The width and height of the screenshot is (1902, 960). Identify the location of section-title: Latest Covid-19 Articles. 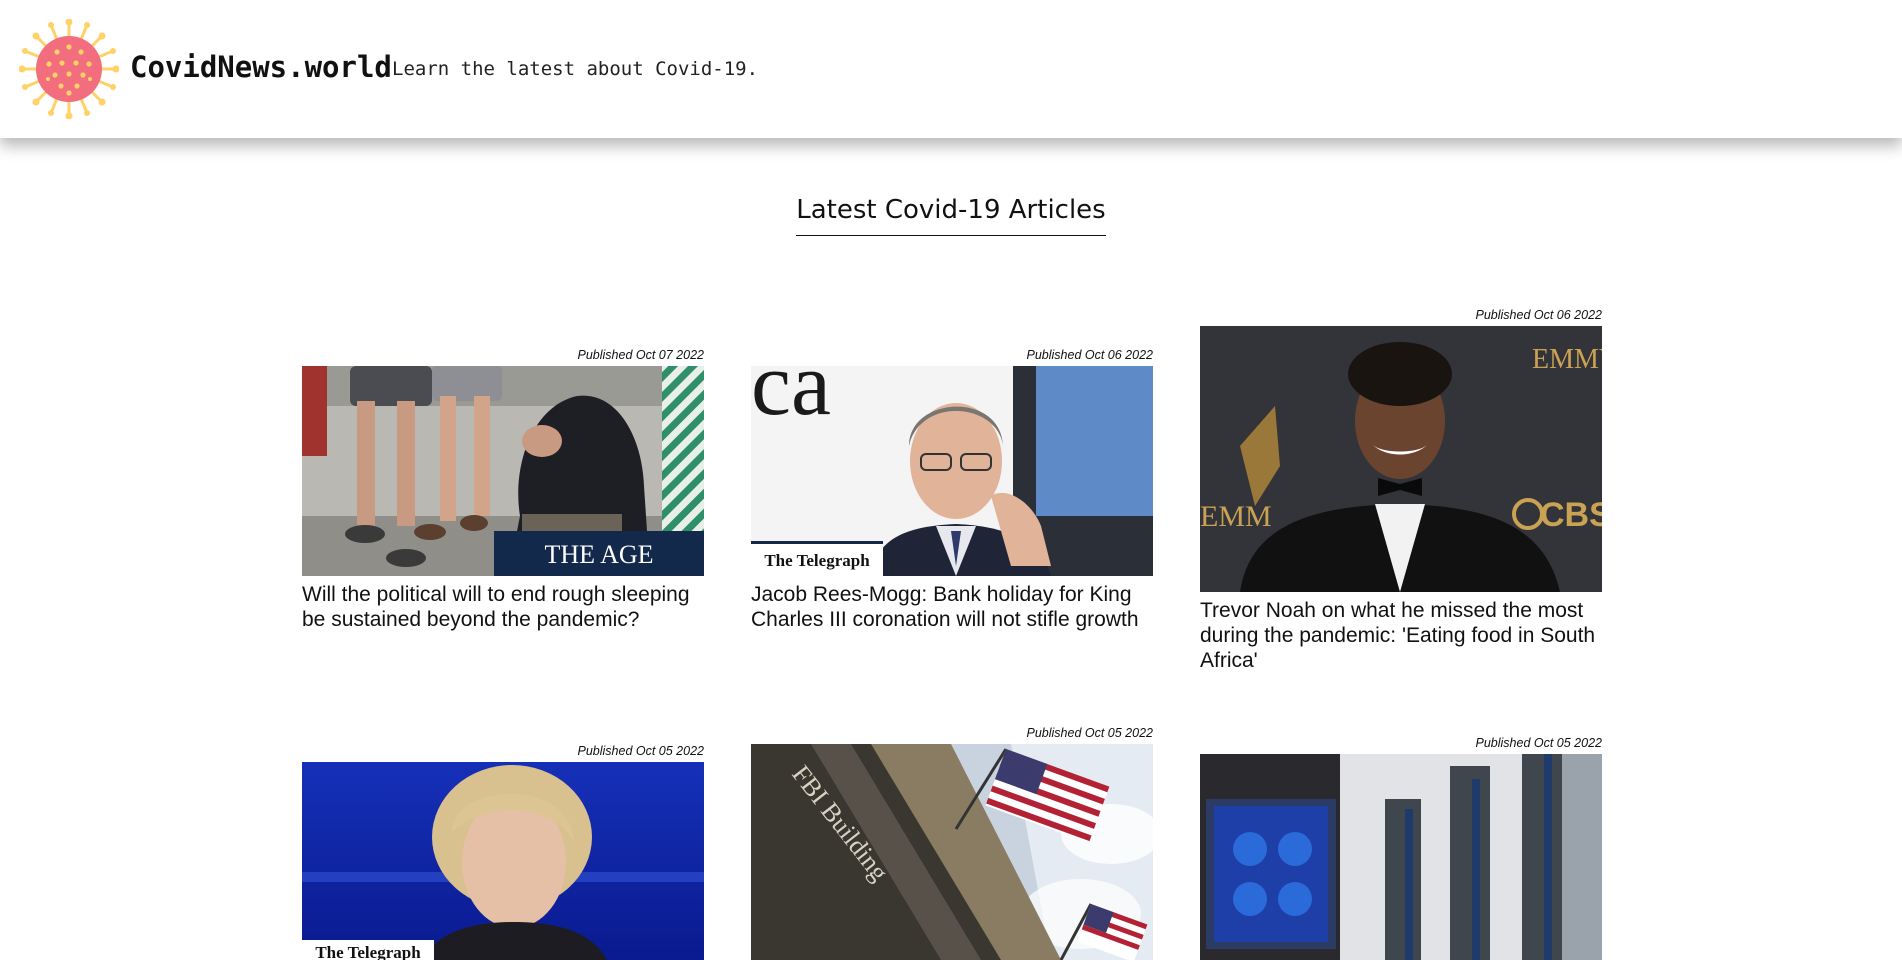
(951, 215).